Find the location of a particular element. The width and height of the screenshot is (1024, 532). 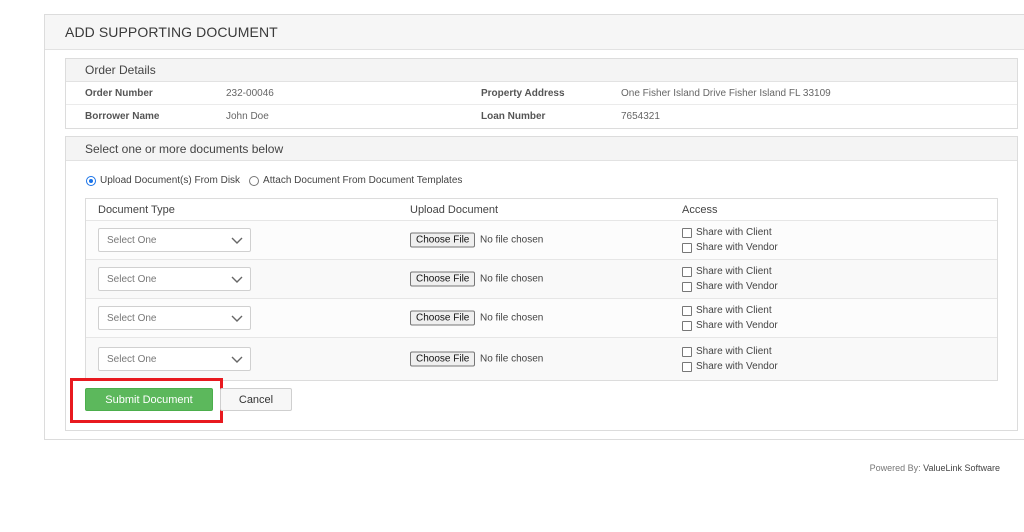

radio-upload-from-disk is located at coordinates (91, 180).